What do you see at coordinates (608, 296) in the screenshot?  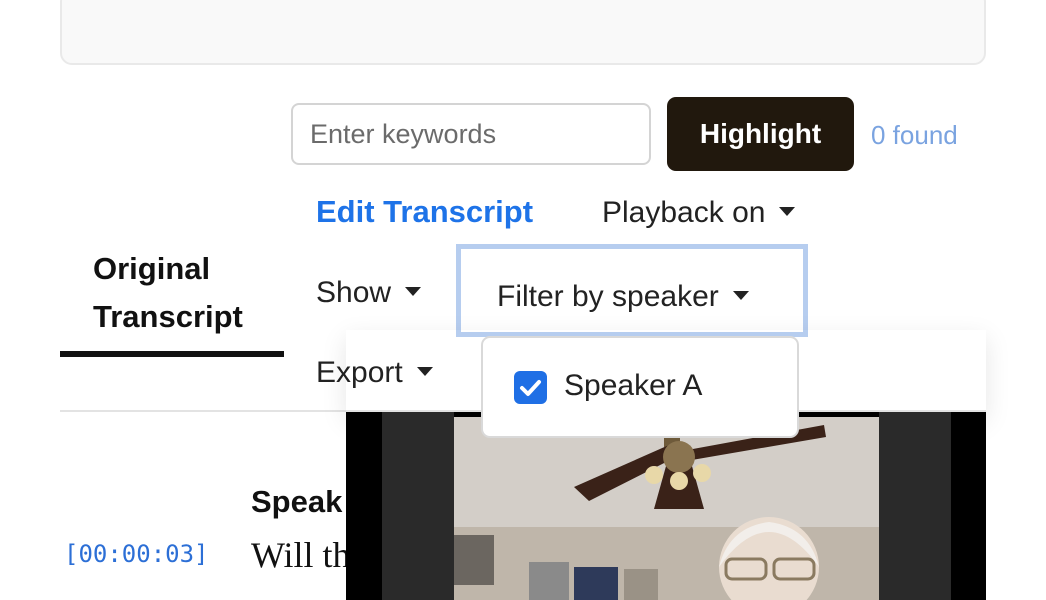 I see `filter-dropdown-label: Filter by speaker` at bounding box center [608, 296].